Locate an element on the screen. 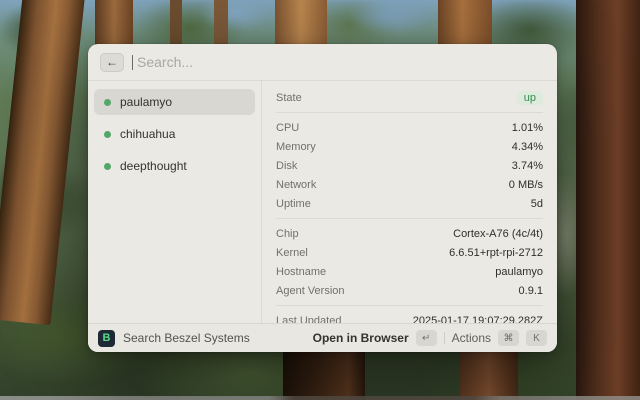  detail-row: Chip Cortex-A76 (4c/4t) is located at coordinates (409, 233).